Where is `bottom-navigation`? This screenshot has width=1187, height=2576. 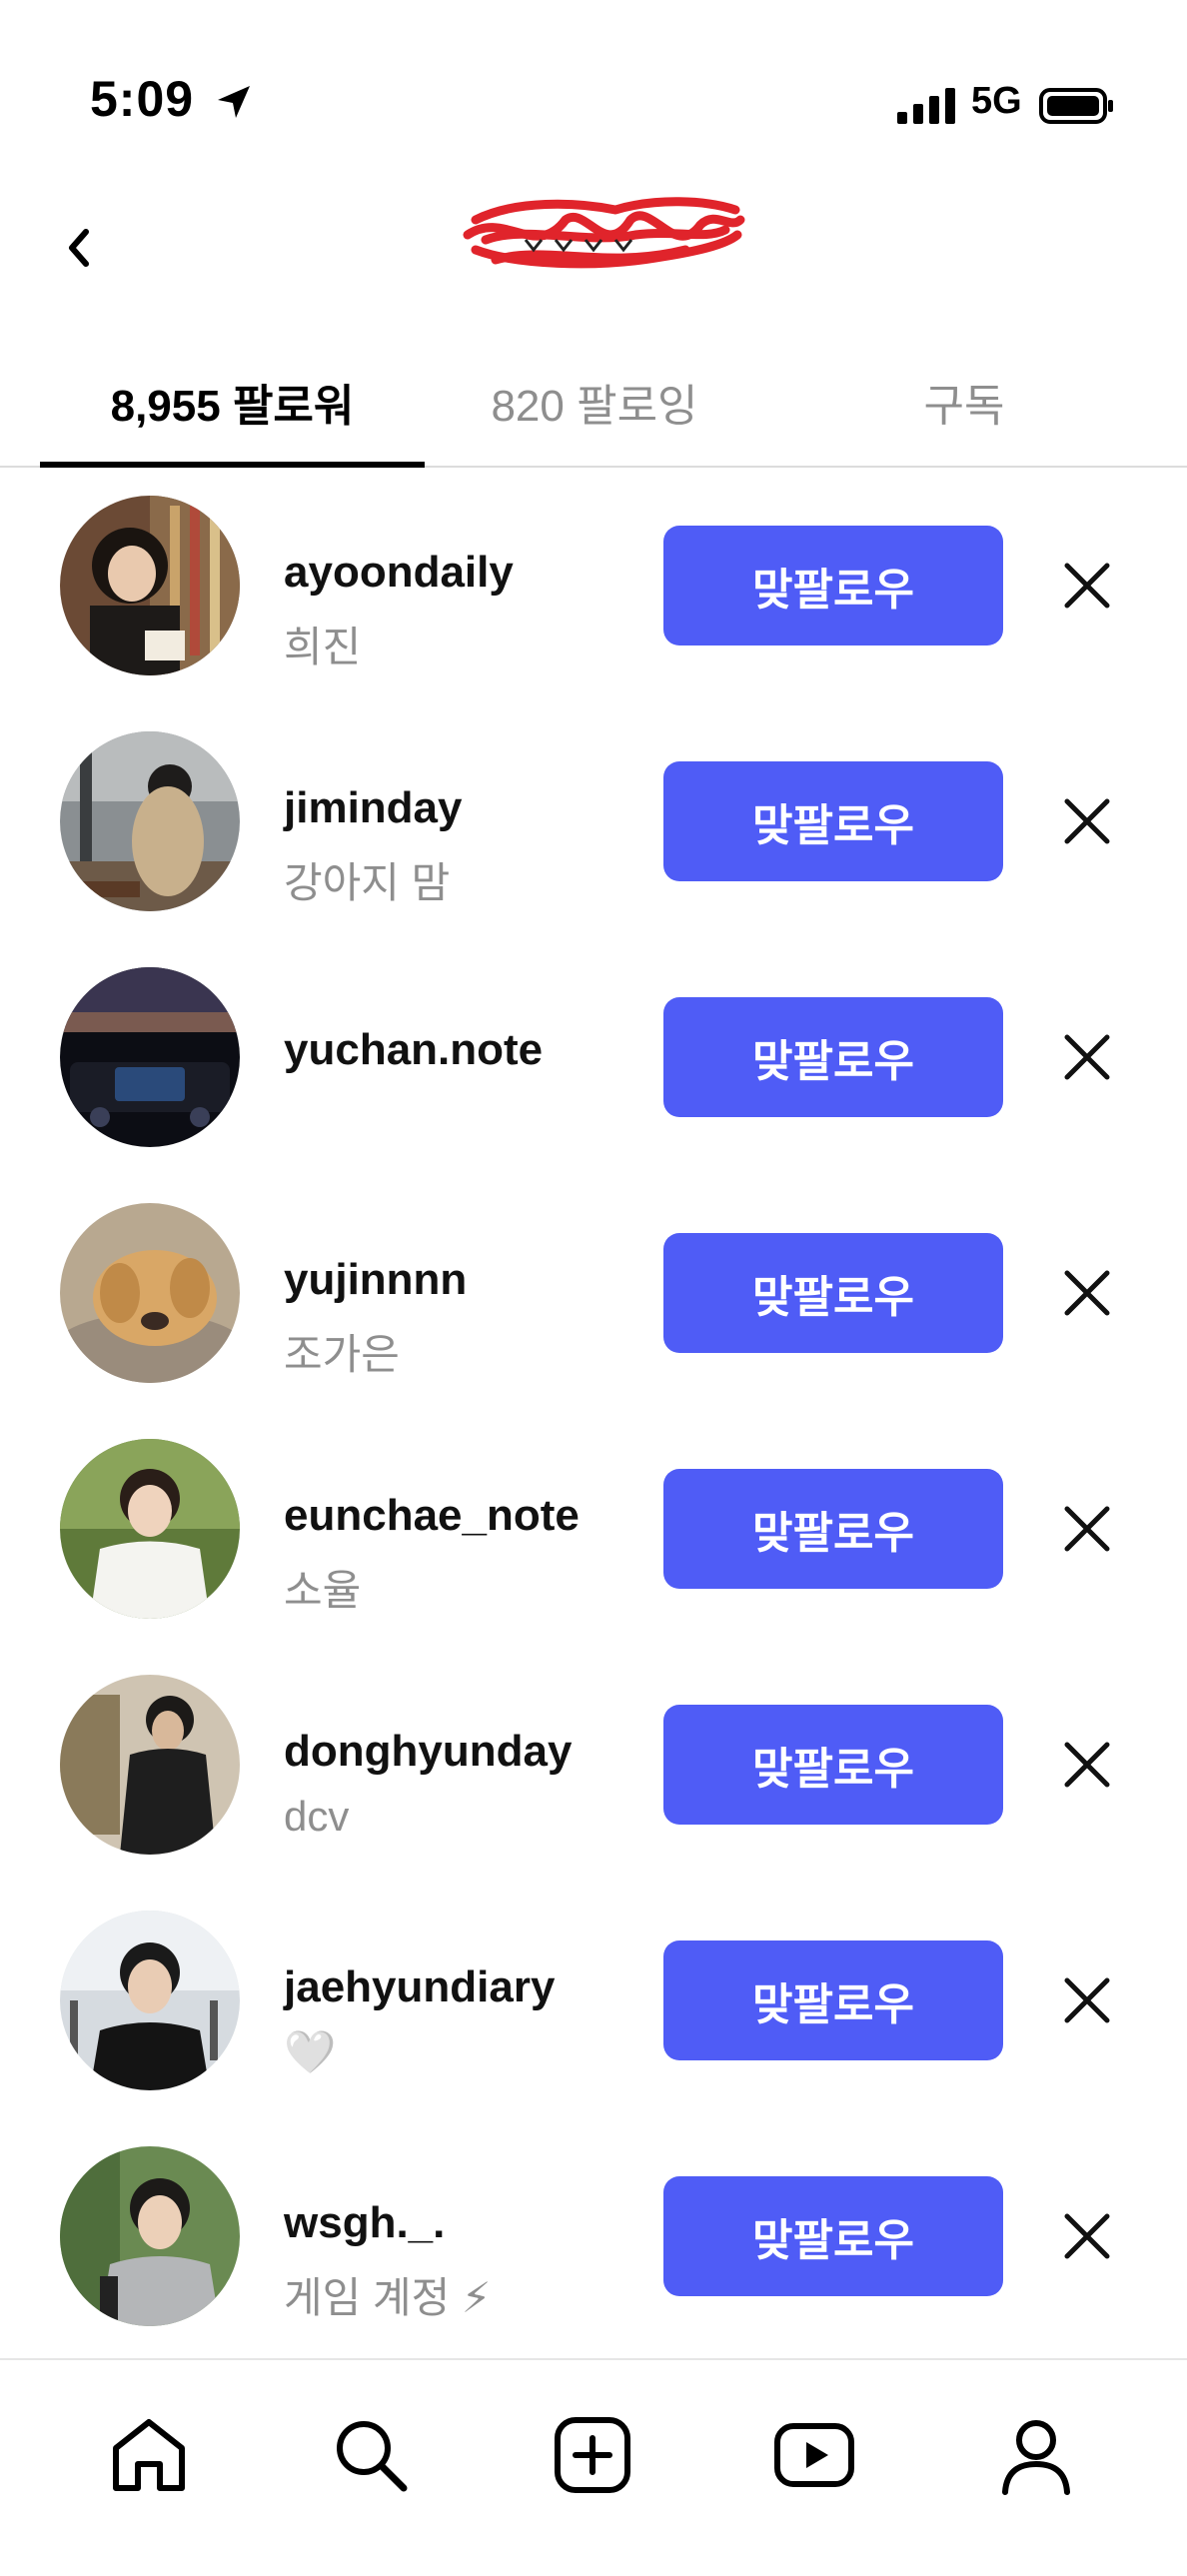 bottom-navigation is located at coordinates (593, 2467).